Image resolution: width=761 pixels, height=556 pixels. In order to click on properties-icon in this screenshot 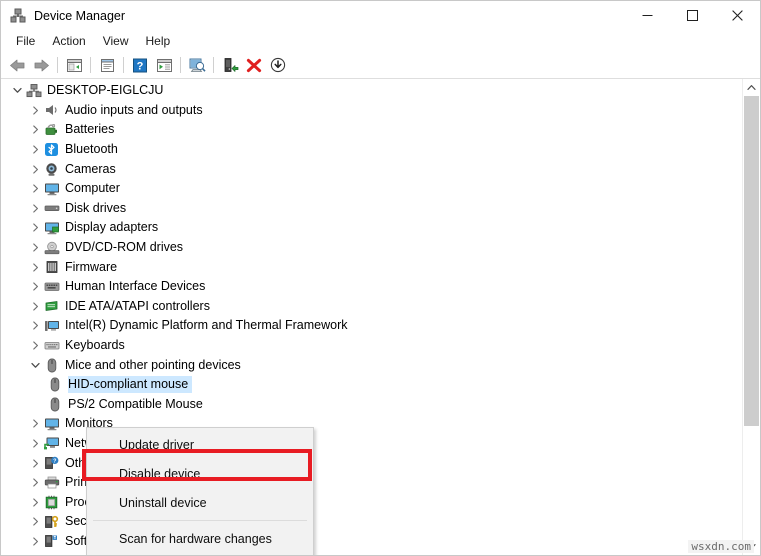, I will do `click(107, 65)`.